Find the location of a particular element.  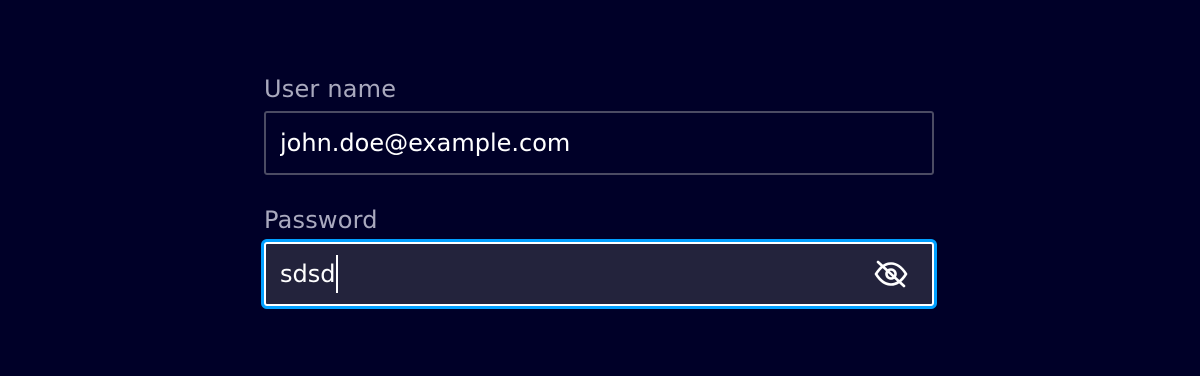

username-input is located at coordinates (599, 143).